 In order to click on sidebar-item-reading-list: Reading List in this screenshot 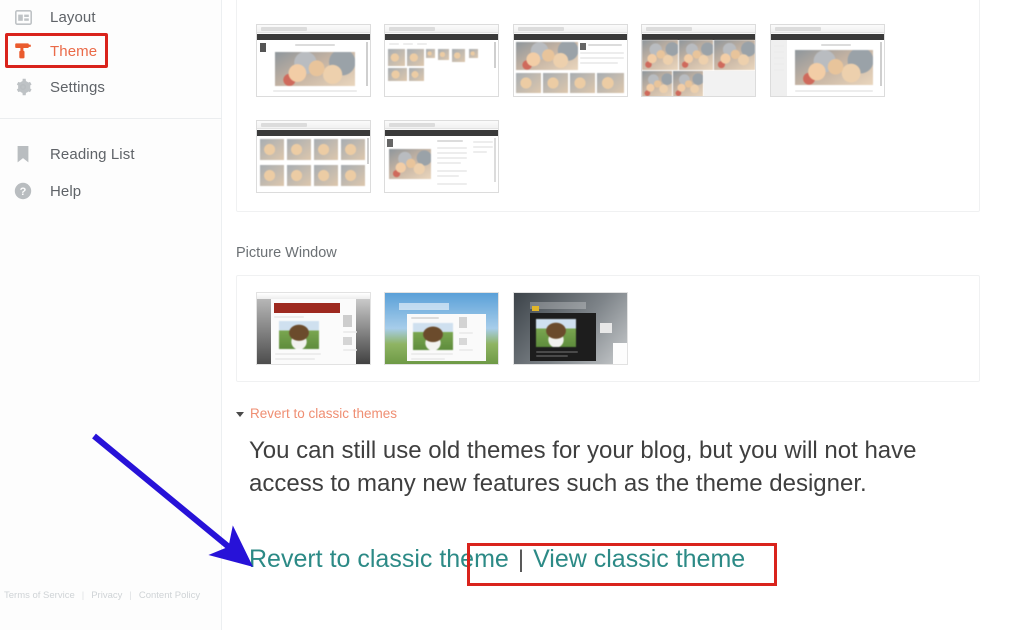, I will do `click(111, 154)`.